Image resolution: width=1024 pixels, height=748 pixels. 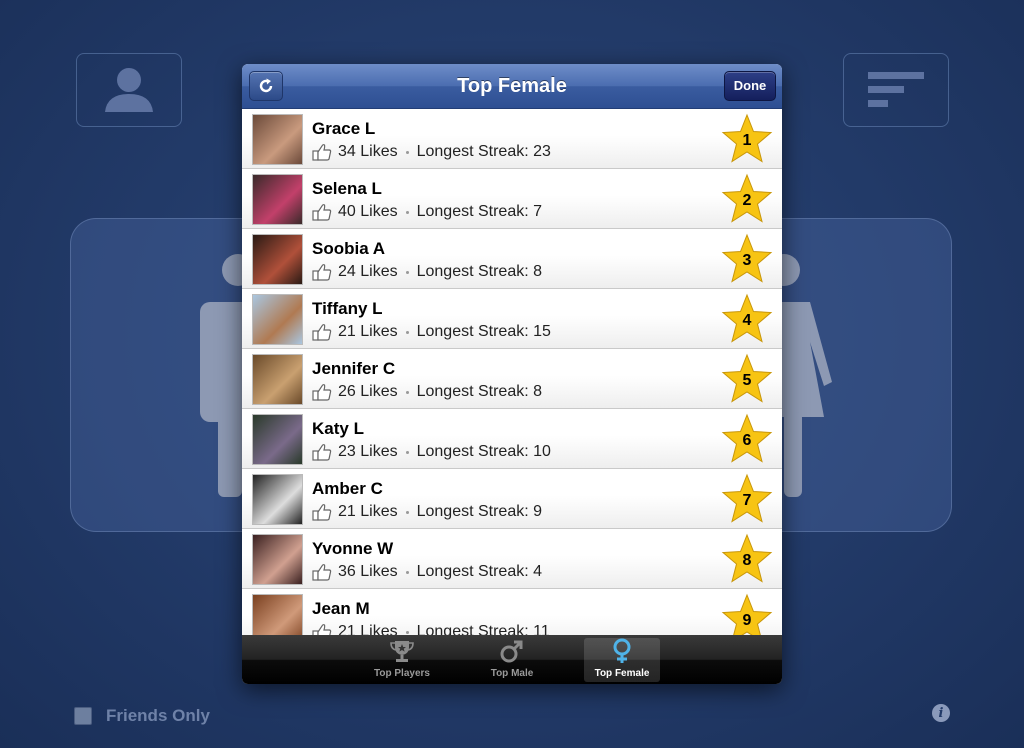 What do you see at coordinates (896, 90) in the screenshot?
I see `sort-button` at bounding box center [896, 90].